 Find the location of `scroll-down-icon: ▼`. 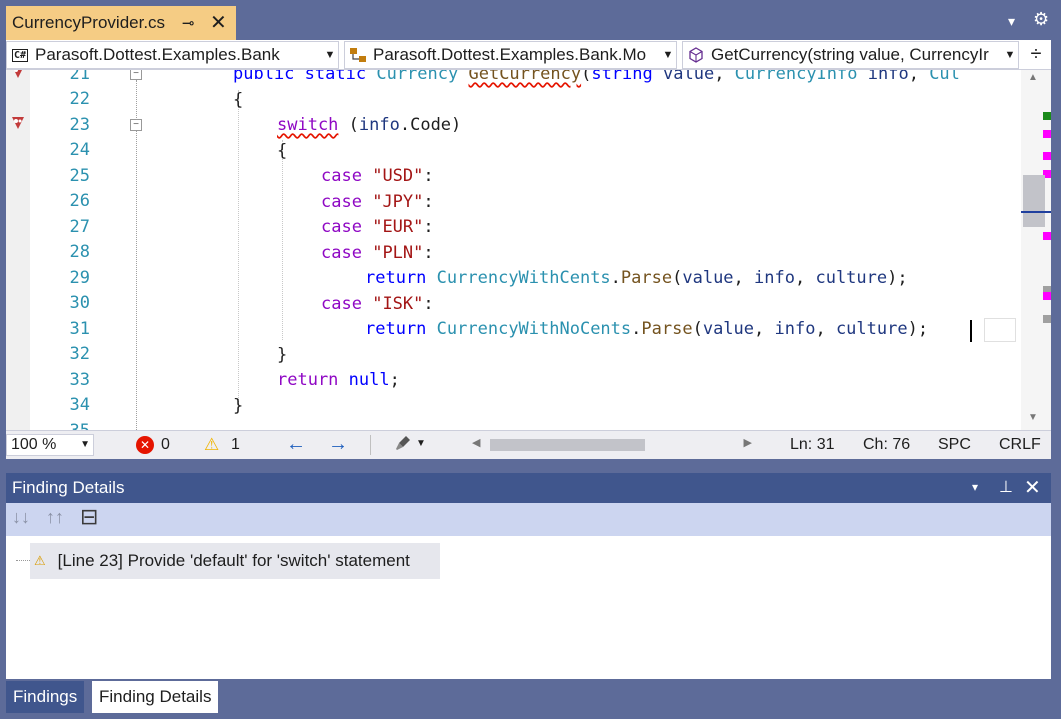

scroll-down-icon: ▼ is located at coordinates (1033, 417).